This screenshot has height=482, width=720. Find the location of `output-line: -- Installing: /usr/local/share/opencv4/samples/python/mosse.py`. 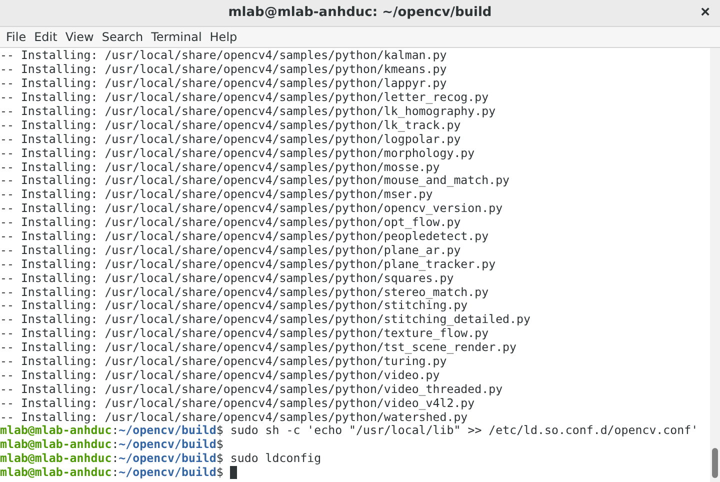

output-line: -- Installing: /usr/local/share/opencv4/samples/python/mosse.py is located at coordinates (220, 167).